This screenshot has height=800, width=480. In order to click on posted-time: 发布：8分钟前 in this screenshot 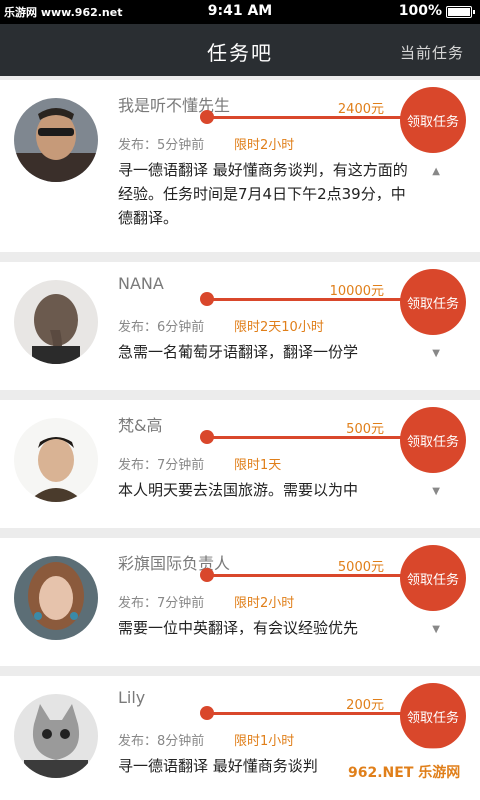, I will do `click(161, 741)`.